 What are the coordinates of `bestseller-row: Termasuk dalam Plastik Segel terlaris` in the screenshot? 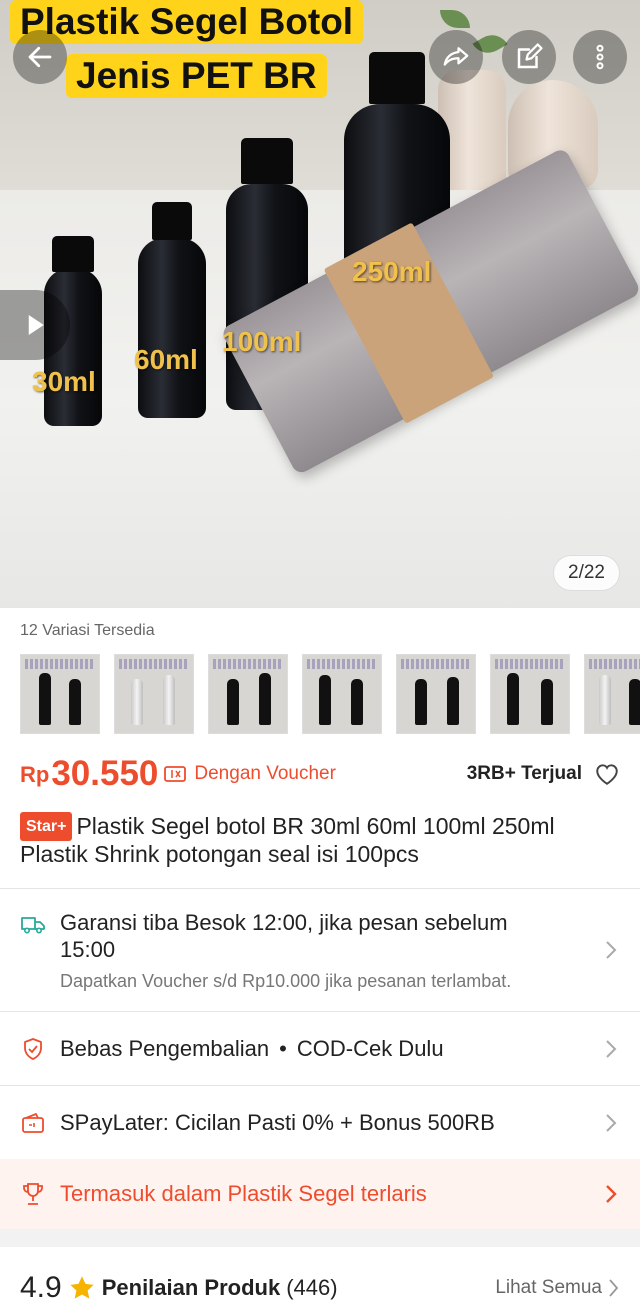 It's located at (320, 1194).